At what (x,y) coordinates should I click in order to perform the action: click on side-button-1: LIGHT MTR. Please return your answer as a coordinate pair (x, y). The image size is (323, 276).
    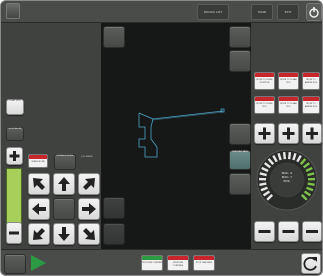
    Looking at the image, I should click on (15, 107).